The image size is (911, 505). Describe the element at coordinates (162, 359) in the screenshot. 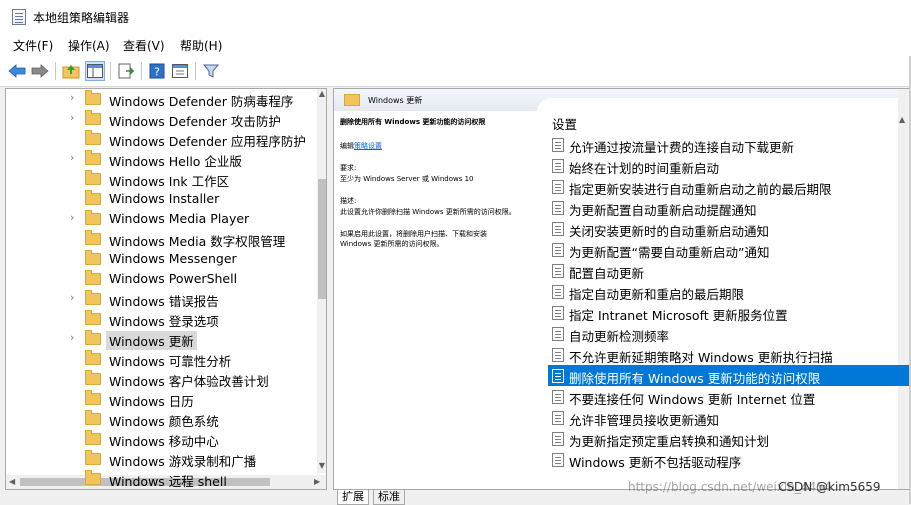

I see `tree-item: Windows 可靠性分析` at that location.